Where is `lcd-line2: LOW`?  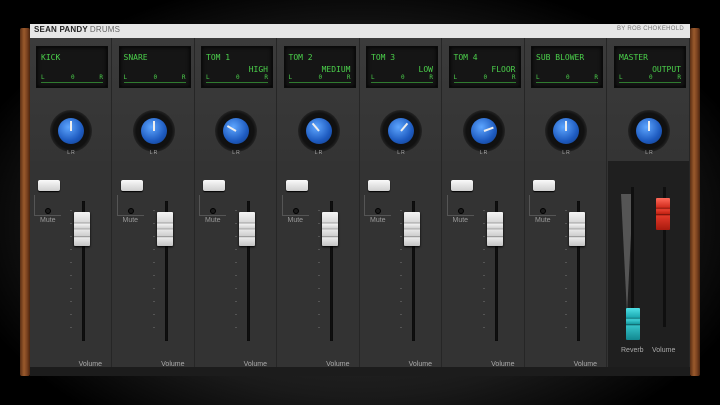
lcd-line2: LOW is located at coordinates (425, 69).